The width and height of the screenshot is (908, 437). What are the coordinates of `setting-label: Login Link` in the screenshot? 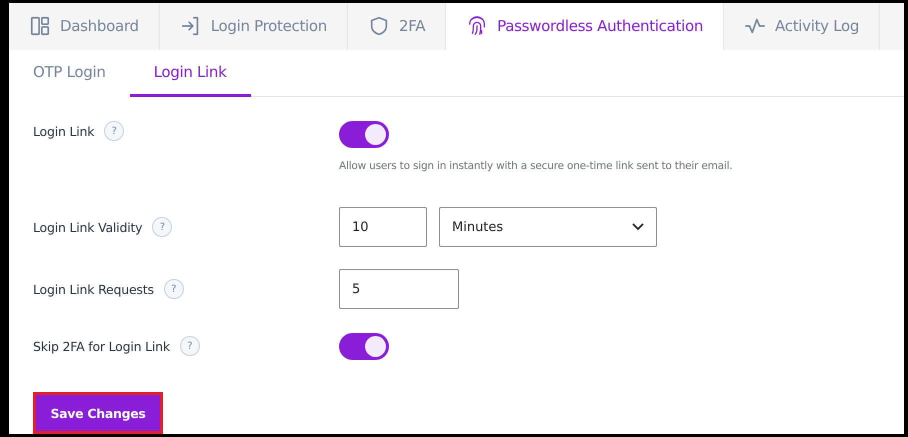 It's located at (63, 131).